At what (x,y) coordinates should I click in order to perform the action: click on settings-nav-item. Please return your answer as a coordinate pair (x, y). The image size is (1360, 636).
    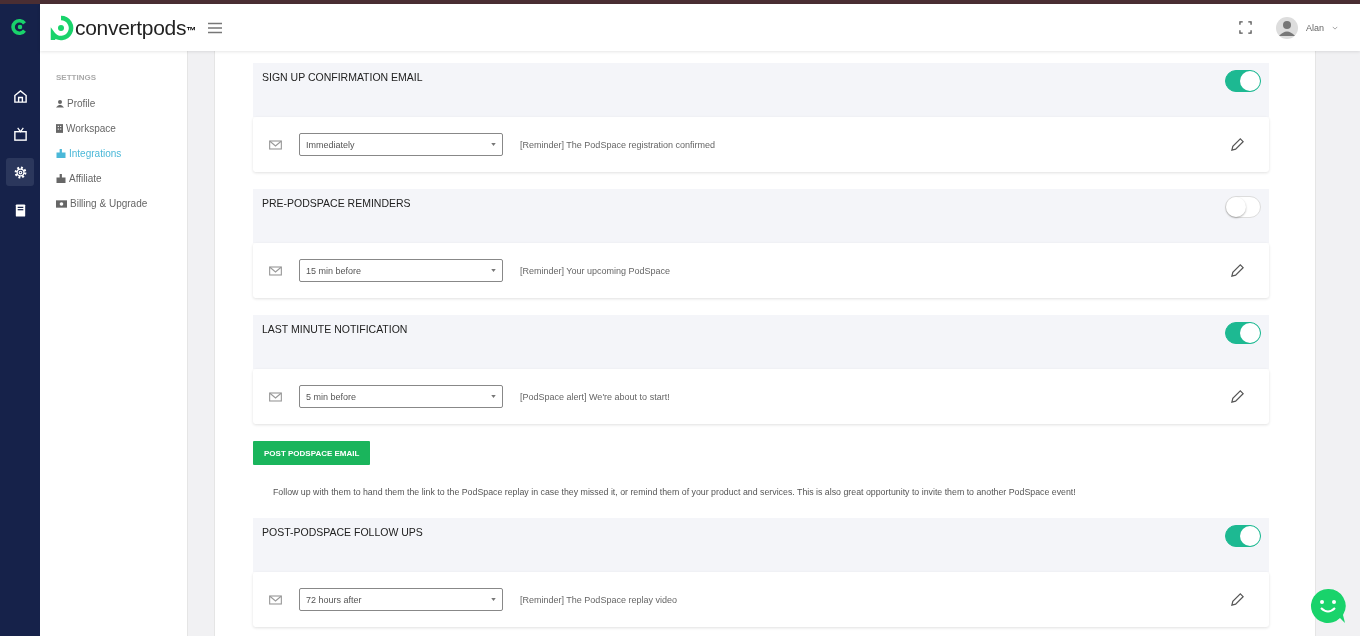
    Looking at the image, I should click on (20, 172).